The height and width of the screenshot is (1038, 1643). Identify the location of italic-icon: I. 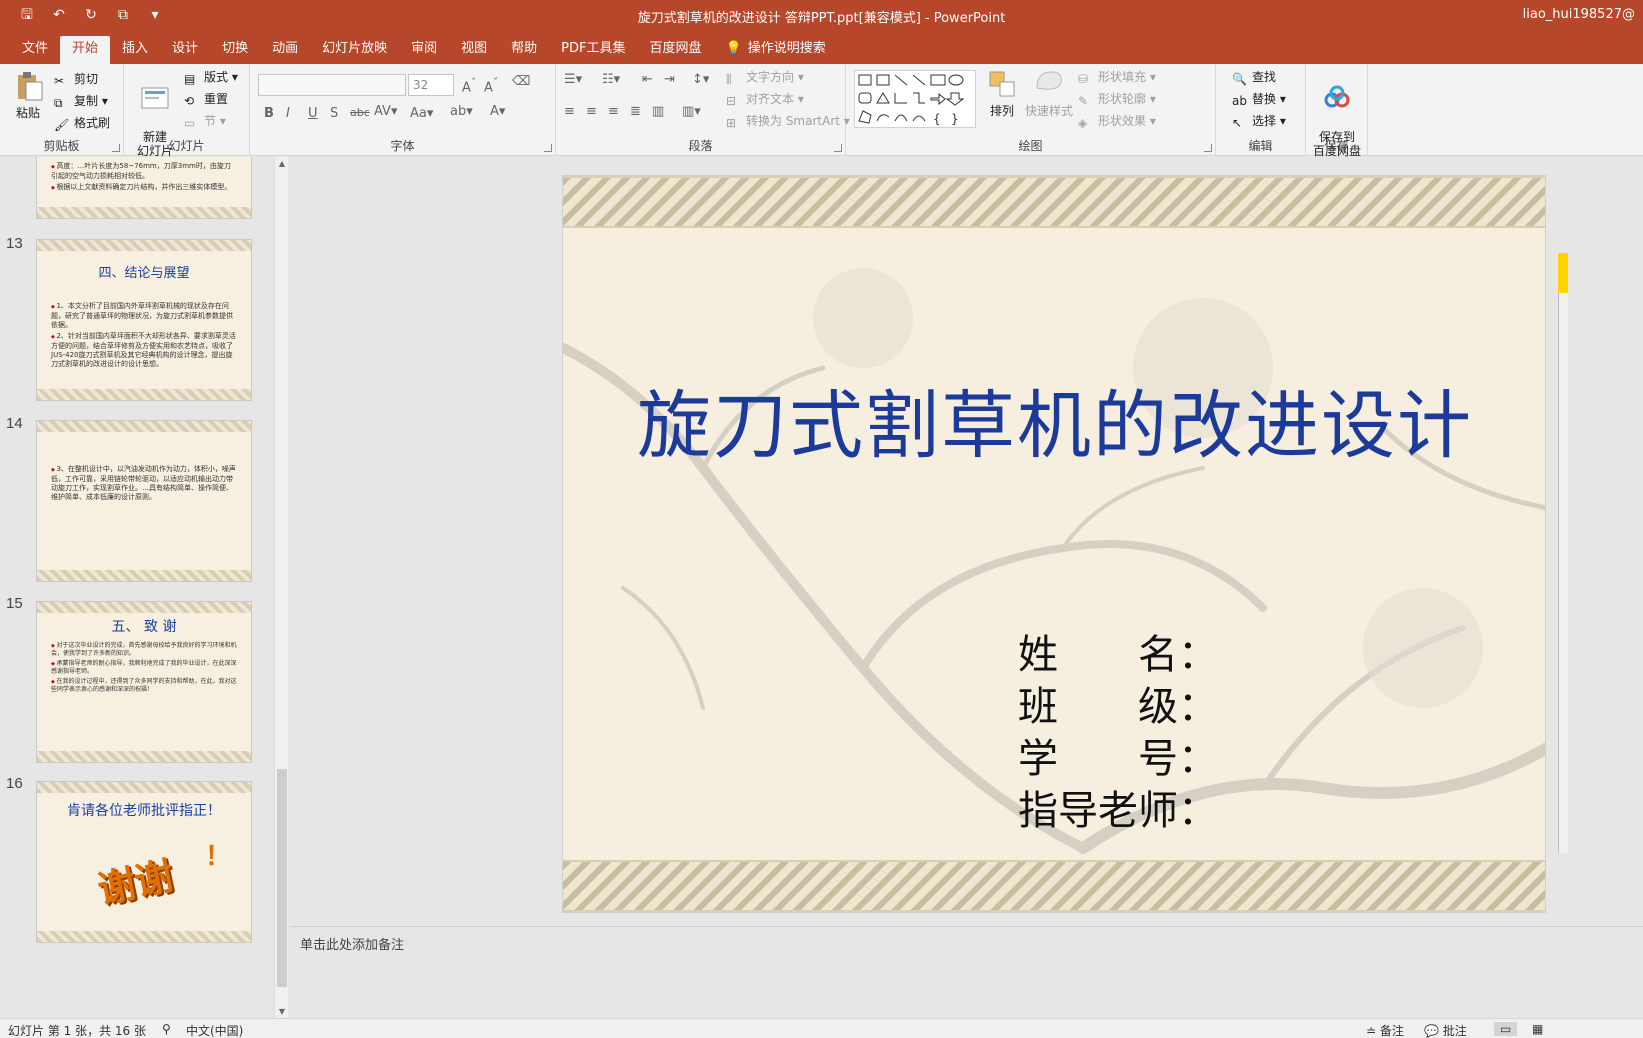
(288, 113).